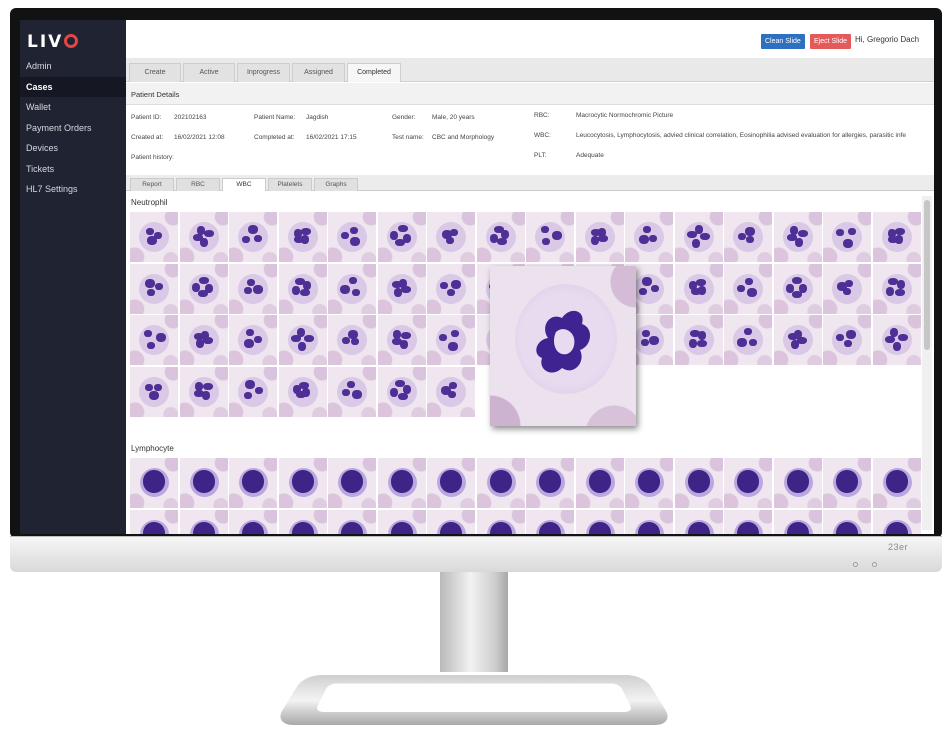  Describe the element at coordinates (73, 169) in the screenshot. I see `sidebar-item-tickets: Tickets` at that location.